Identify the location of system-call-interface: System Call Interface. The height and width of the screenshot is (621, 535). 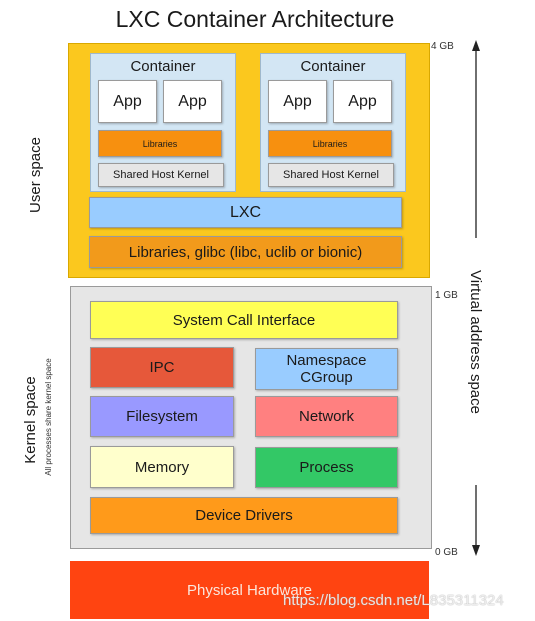
(244, 320).